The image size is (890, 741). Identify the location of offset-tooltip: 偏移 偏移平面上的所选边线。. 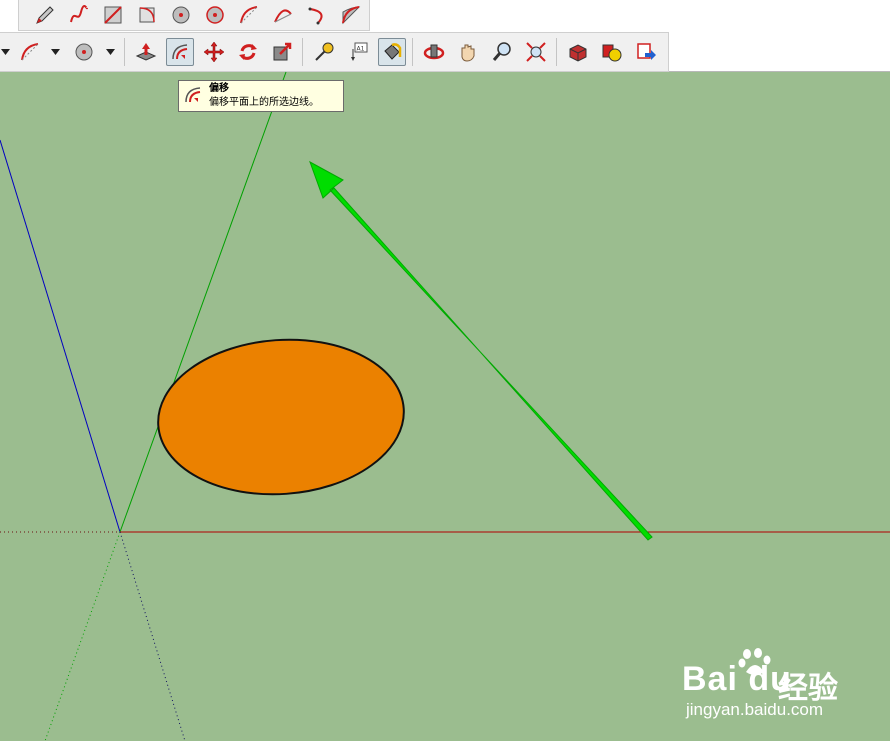
(261, 96).